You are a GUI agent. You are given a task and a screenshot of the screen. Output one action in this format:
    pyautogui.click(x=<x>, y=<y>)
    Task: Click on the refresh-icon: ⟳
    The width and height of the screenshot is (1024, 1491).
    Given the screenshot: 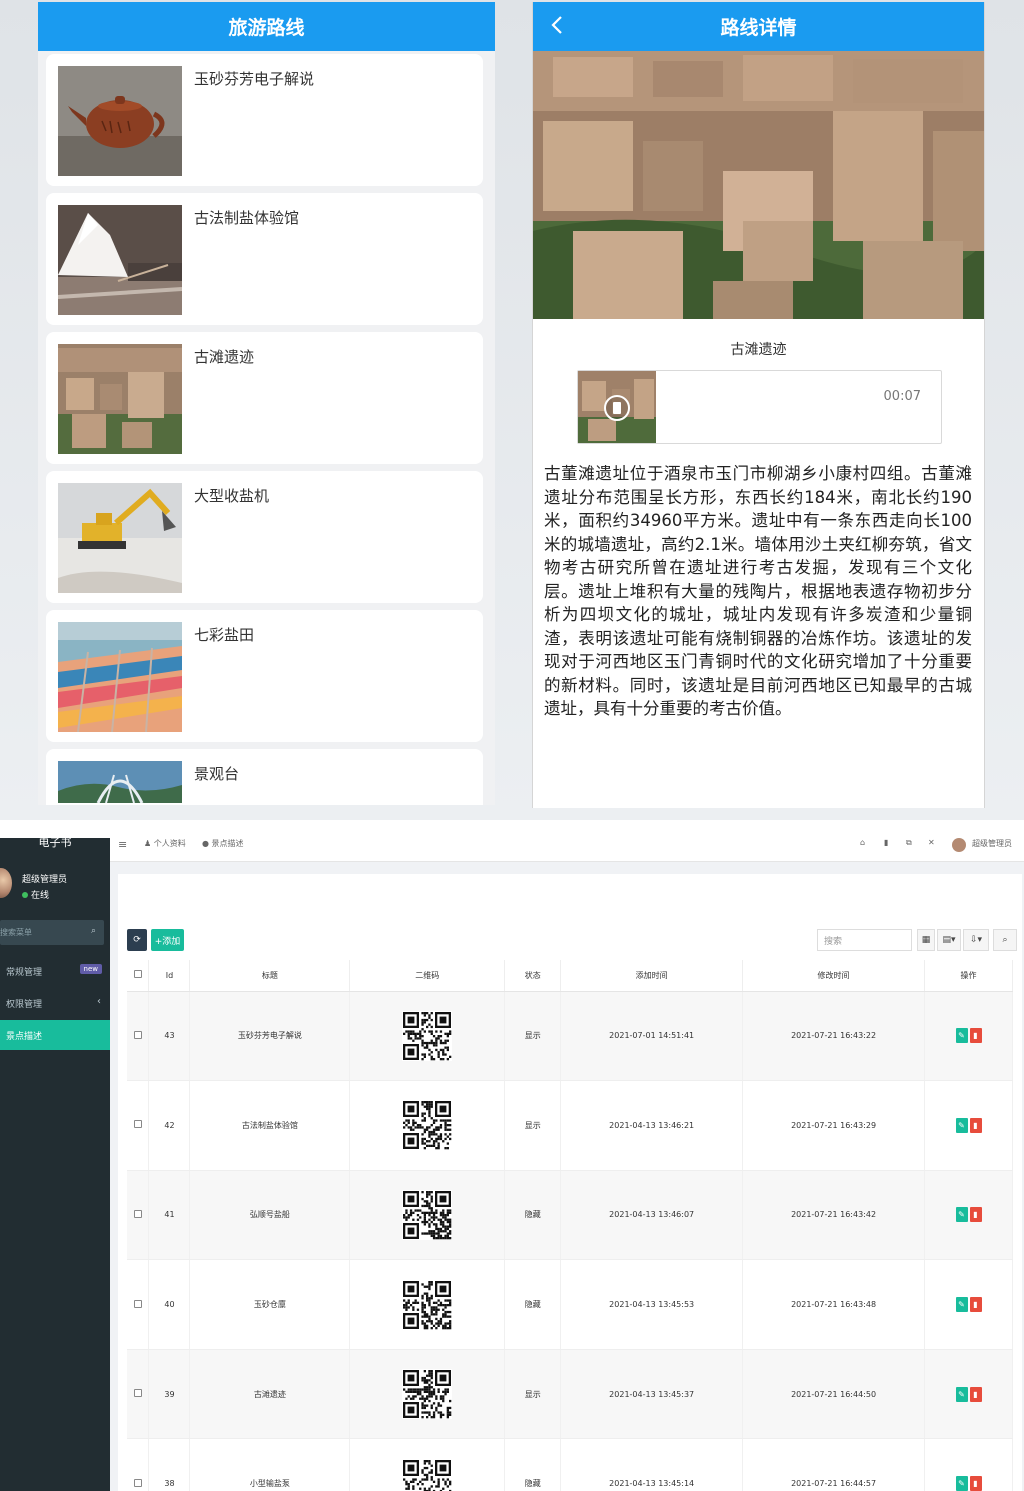 What is the action you would take?
    pyautogui.click(x=137, y=940)
    